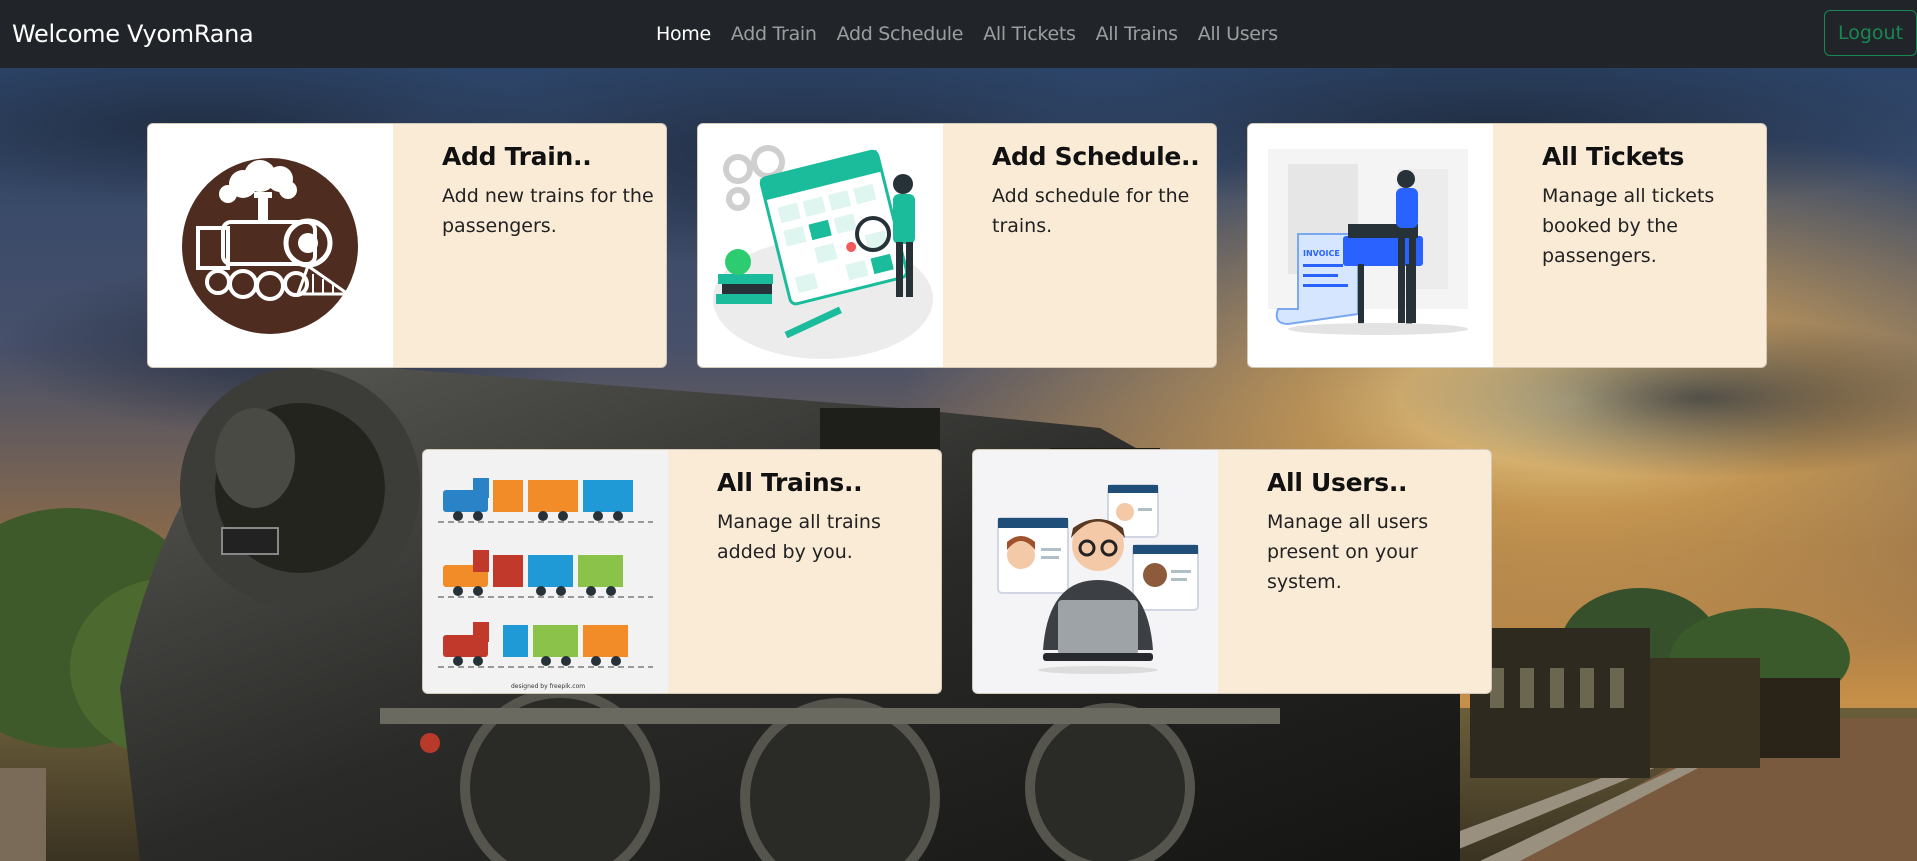 This screenshot has width=1917, height=861. Describe the element at coordinates (900, 34) in the screenshot. I see `nav-link-add-schedule: Add Schedule` at that location.